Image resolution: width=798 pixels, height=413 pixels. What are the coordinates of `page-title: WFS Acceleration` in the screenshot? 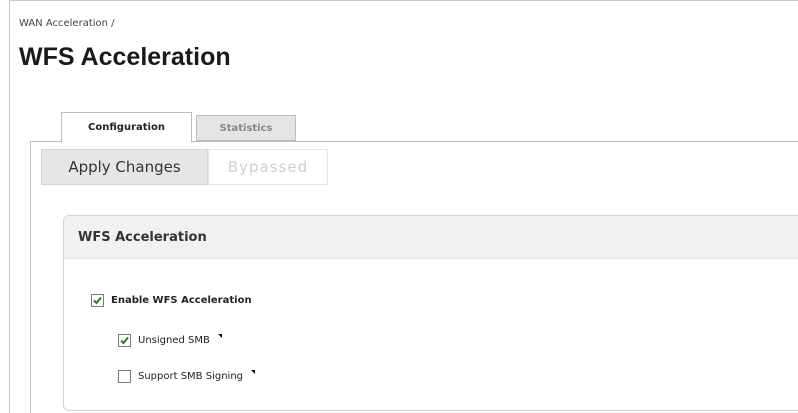 It's located at (125, 57).